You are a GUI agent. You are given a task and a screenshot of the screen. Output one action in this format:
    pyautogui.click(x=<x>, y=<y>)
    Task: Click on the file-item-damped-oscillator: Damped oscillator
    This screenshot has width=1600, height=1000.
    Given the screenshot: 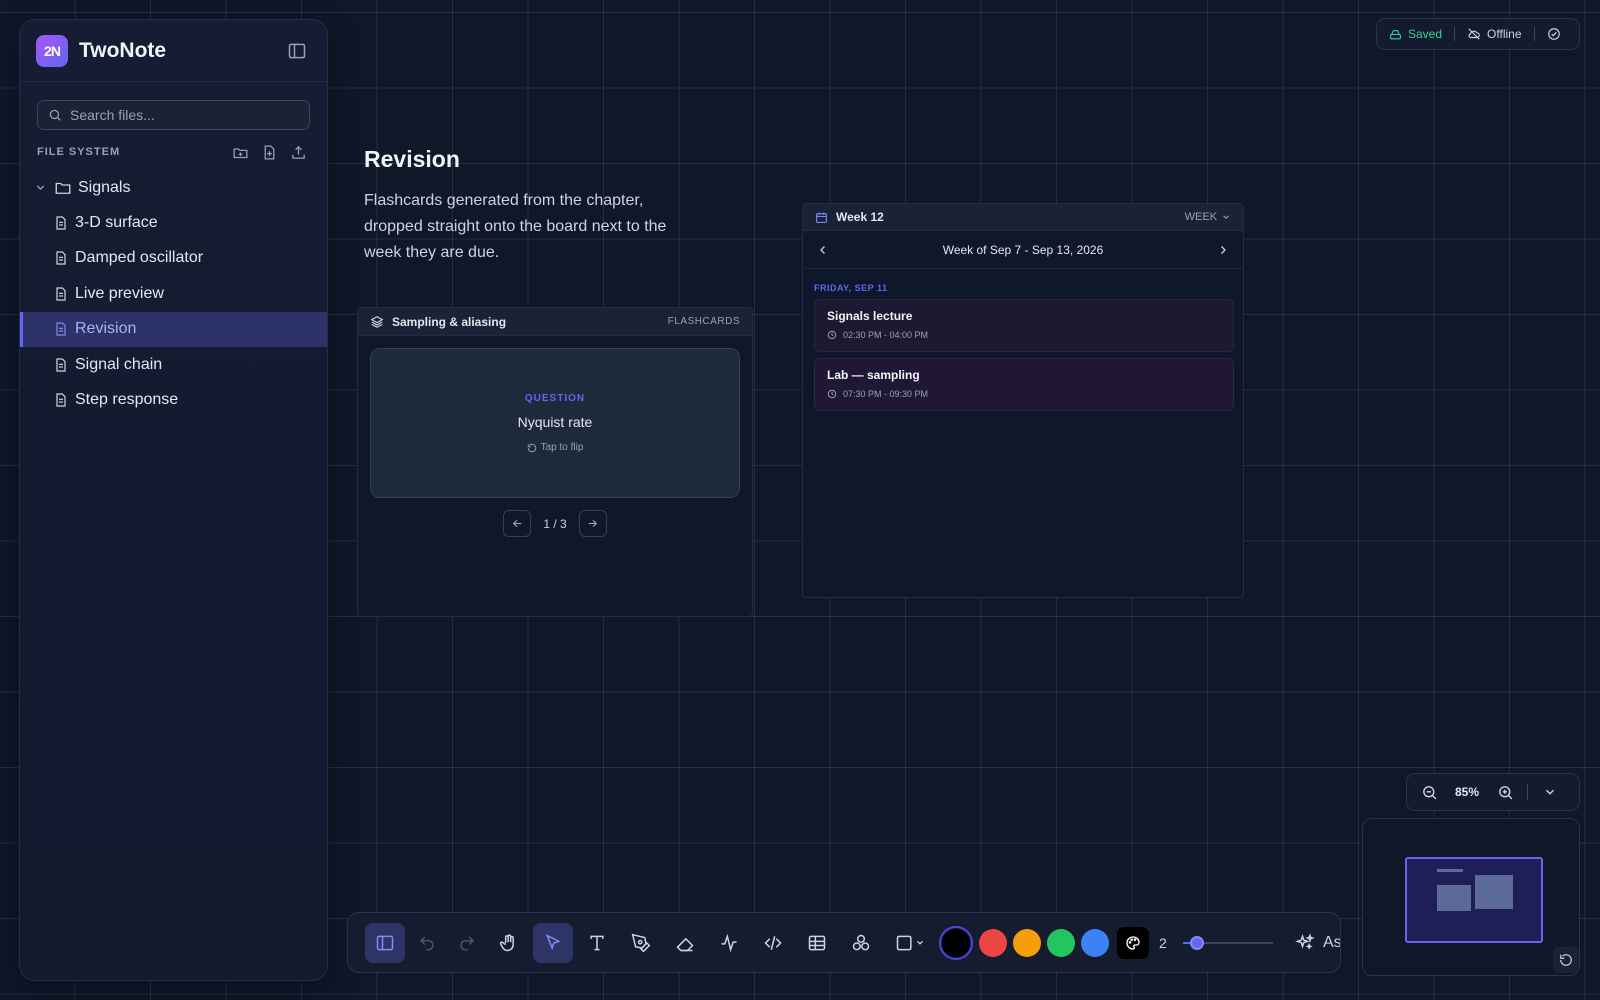 What is the action you would take?
    pyautogui.click(x=173, y=259)
    